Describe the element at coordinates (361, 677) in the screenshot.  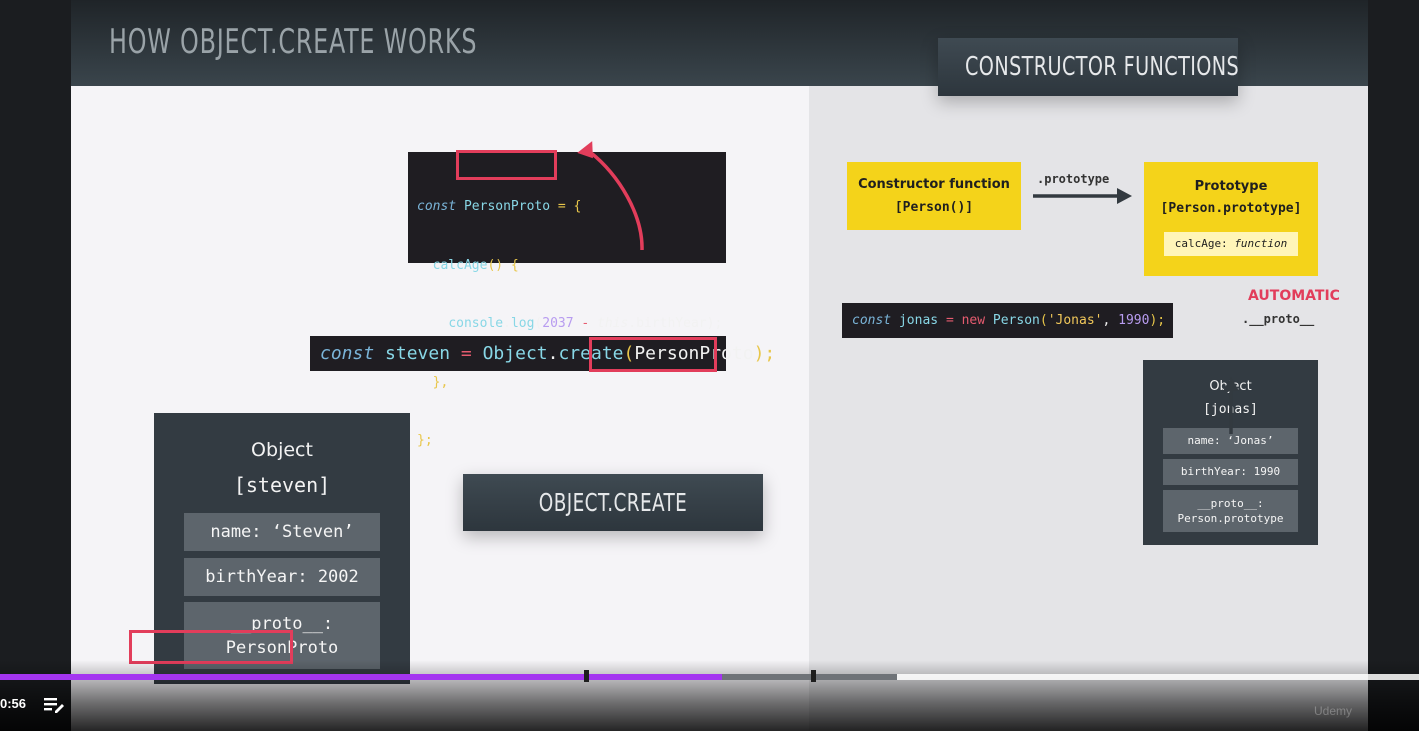
I see `progress-played` at that location.